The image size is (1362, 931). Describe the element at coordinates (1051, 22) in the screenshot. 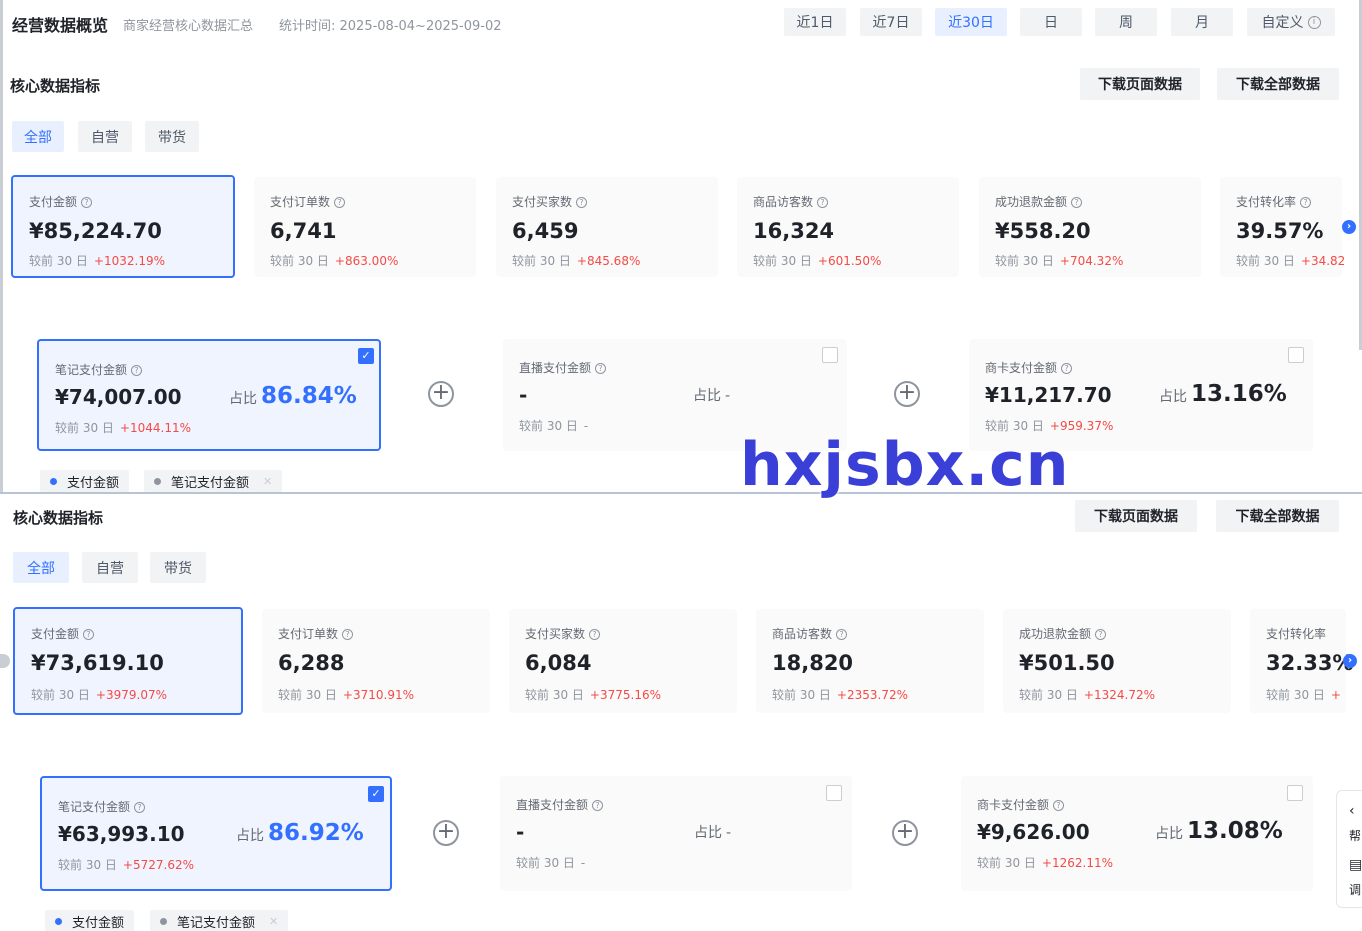

I see `time-tab-day: 日` at that location.